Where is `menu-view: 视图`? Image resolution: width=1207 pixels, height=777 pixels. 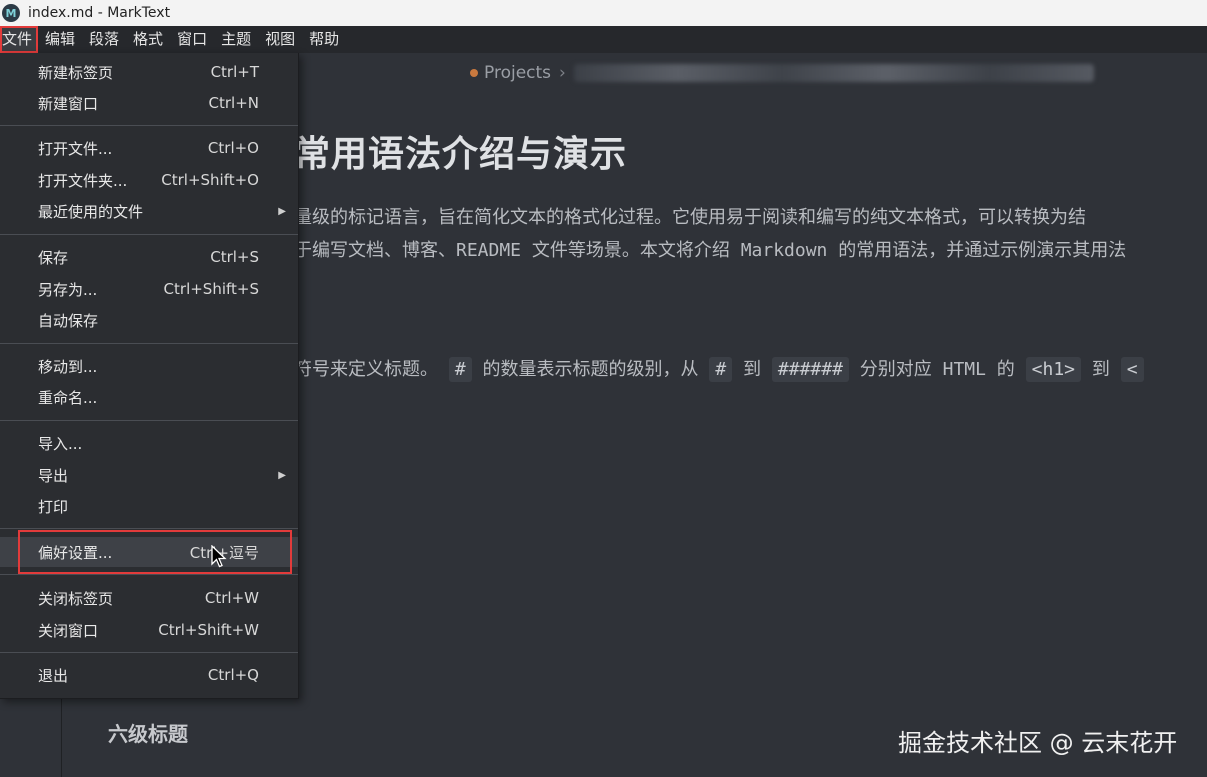 menu-view: 视图 is located at coordinates (280, 39).